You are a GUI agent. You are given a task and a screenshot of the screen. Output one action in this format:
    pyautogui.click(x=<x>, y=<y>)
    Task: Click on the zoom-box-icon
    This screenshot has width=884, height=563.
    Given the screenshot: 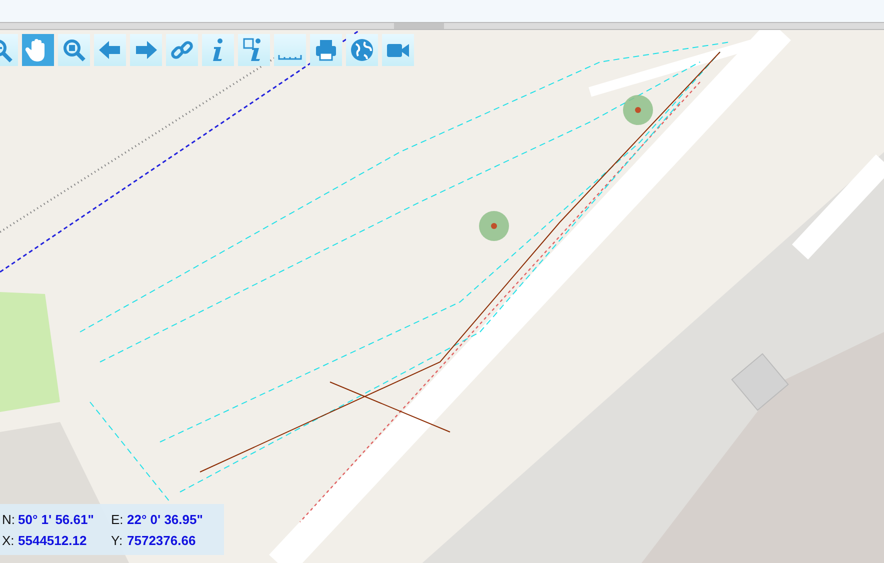 What is the action you would take?
    pyautogui.click(x=74, y=50)
    